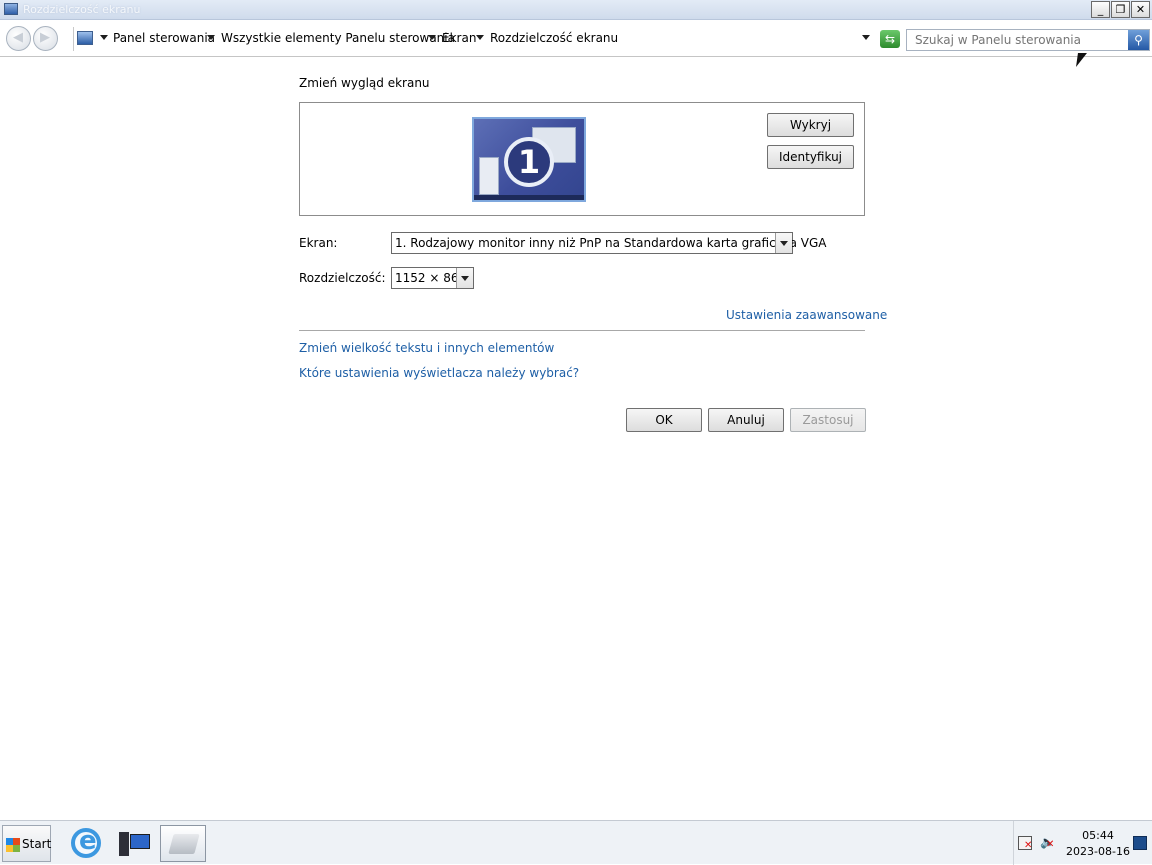 The image size is (1152, 865). I want to click on breadcrumb-all-items: Wszystkie elementy Panelu sterowania, so click(338, 38).